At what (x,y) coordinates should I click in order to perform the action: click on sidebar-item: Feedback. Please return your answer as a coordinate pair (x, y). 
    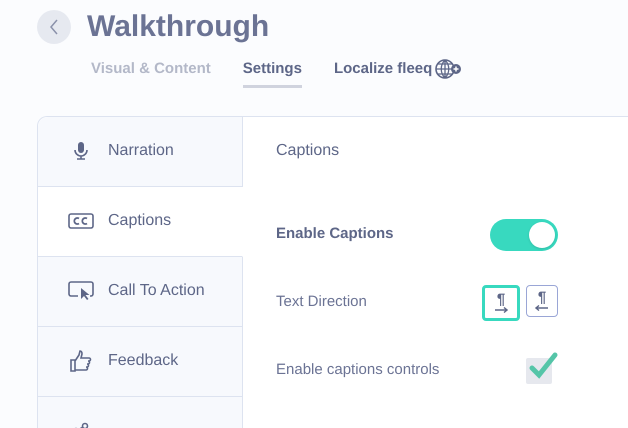
    Looking at the image, I should click on (140, 361).